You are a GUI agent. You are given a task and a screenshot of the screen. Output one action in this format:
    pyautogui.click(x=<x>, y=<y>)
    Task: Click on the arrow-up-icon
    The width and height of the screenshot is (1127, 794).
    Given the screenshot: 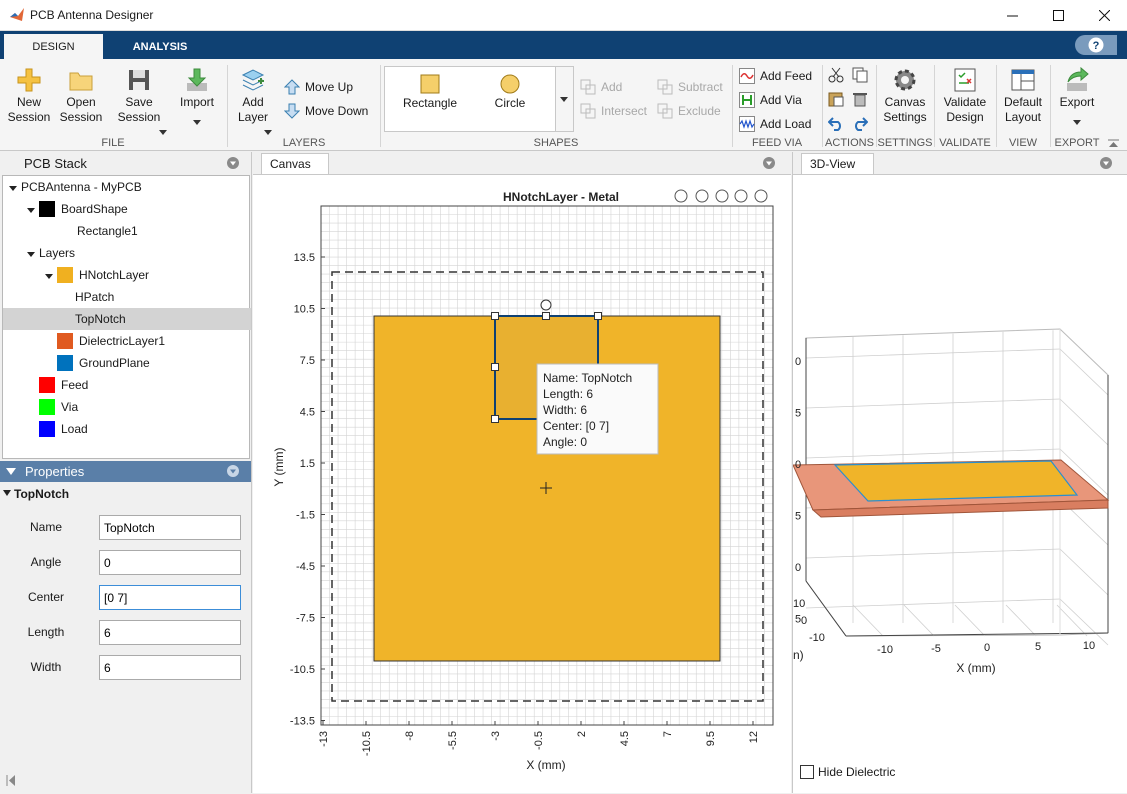 What is the action you would take?
    pyautogui.click(x=292, y=87)
    